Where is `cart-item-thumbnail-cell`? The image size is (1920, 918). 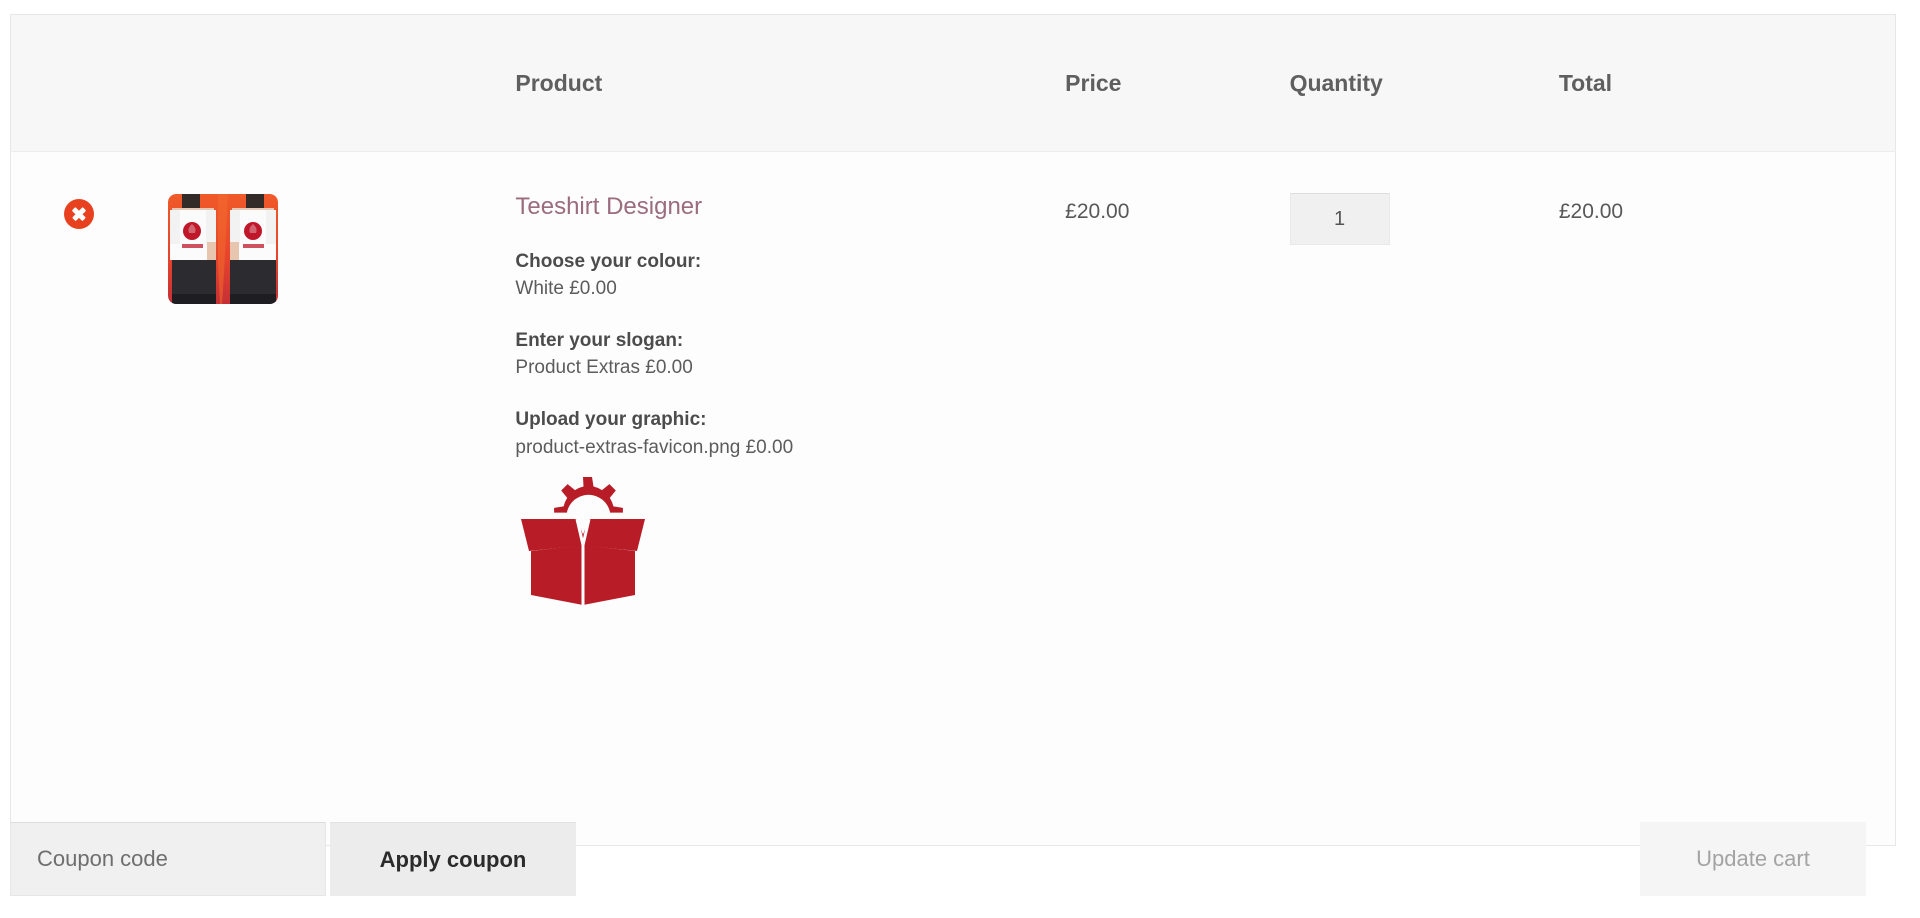 cart-item-thumbnail-cell is located at coordinates (341, 498).